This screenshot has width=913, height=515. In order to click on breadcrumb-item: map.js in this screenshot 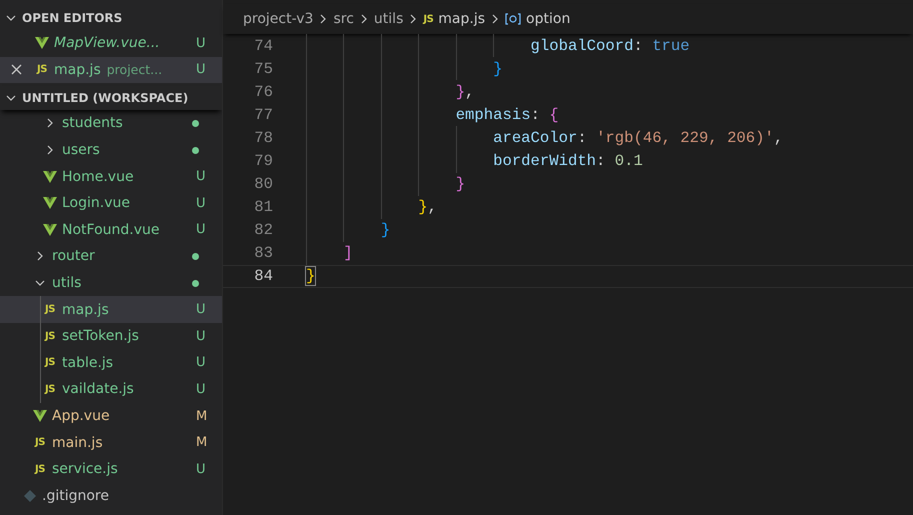, I will do `click(462, 19)`.